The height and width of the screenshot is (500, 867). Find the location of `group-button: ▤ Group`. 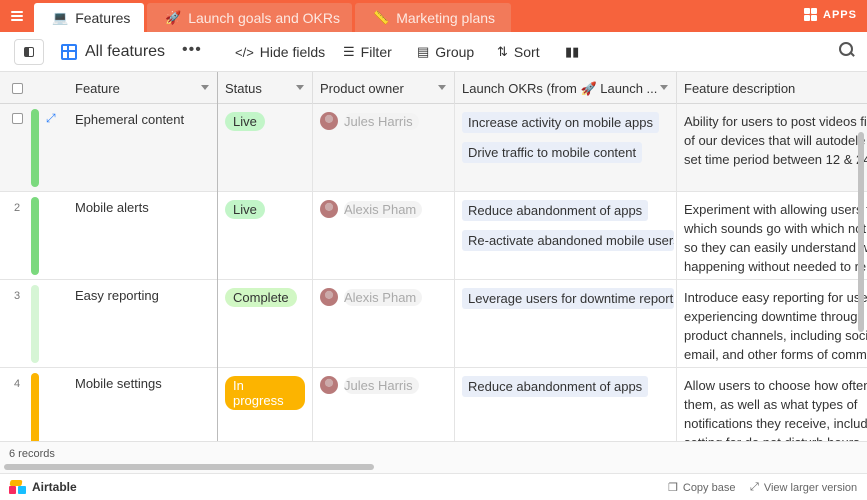

group-button: ▤ Group is located at coordinates (445, 52).